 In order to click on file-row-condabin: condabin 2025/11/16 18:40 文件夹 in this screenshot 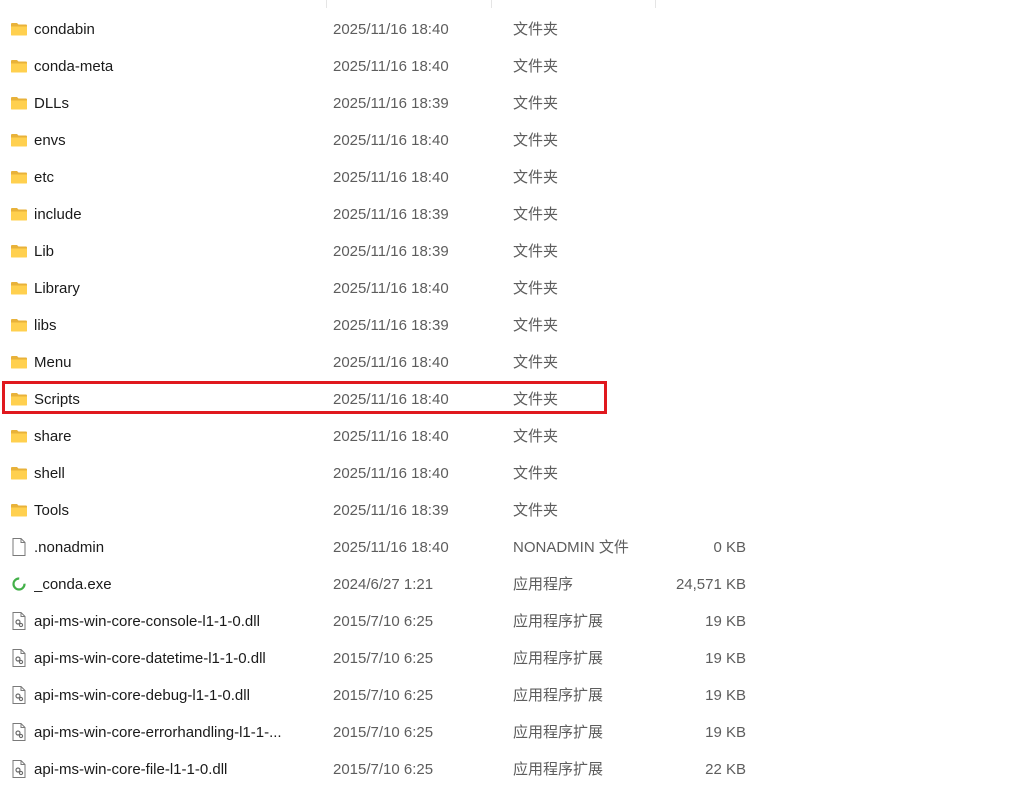, I will do `click(380, 29)`.